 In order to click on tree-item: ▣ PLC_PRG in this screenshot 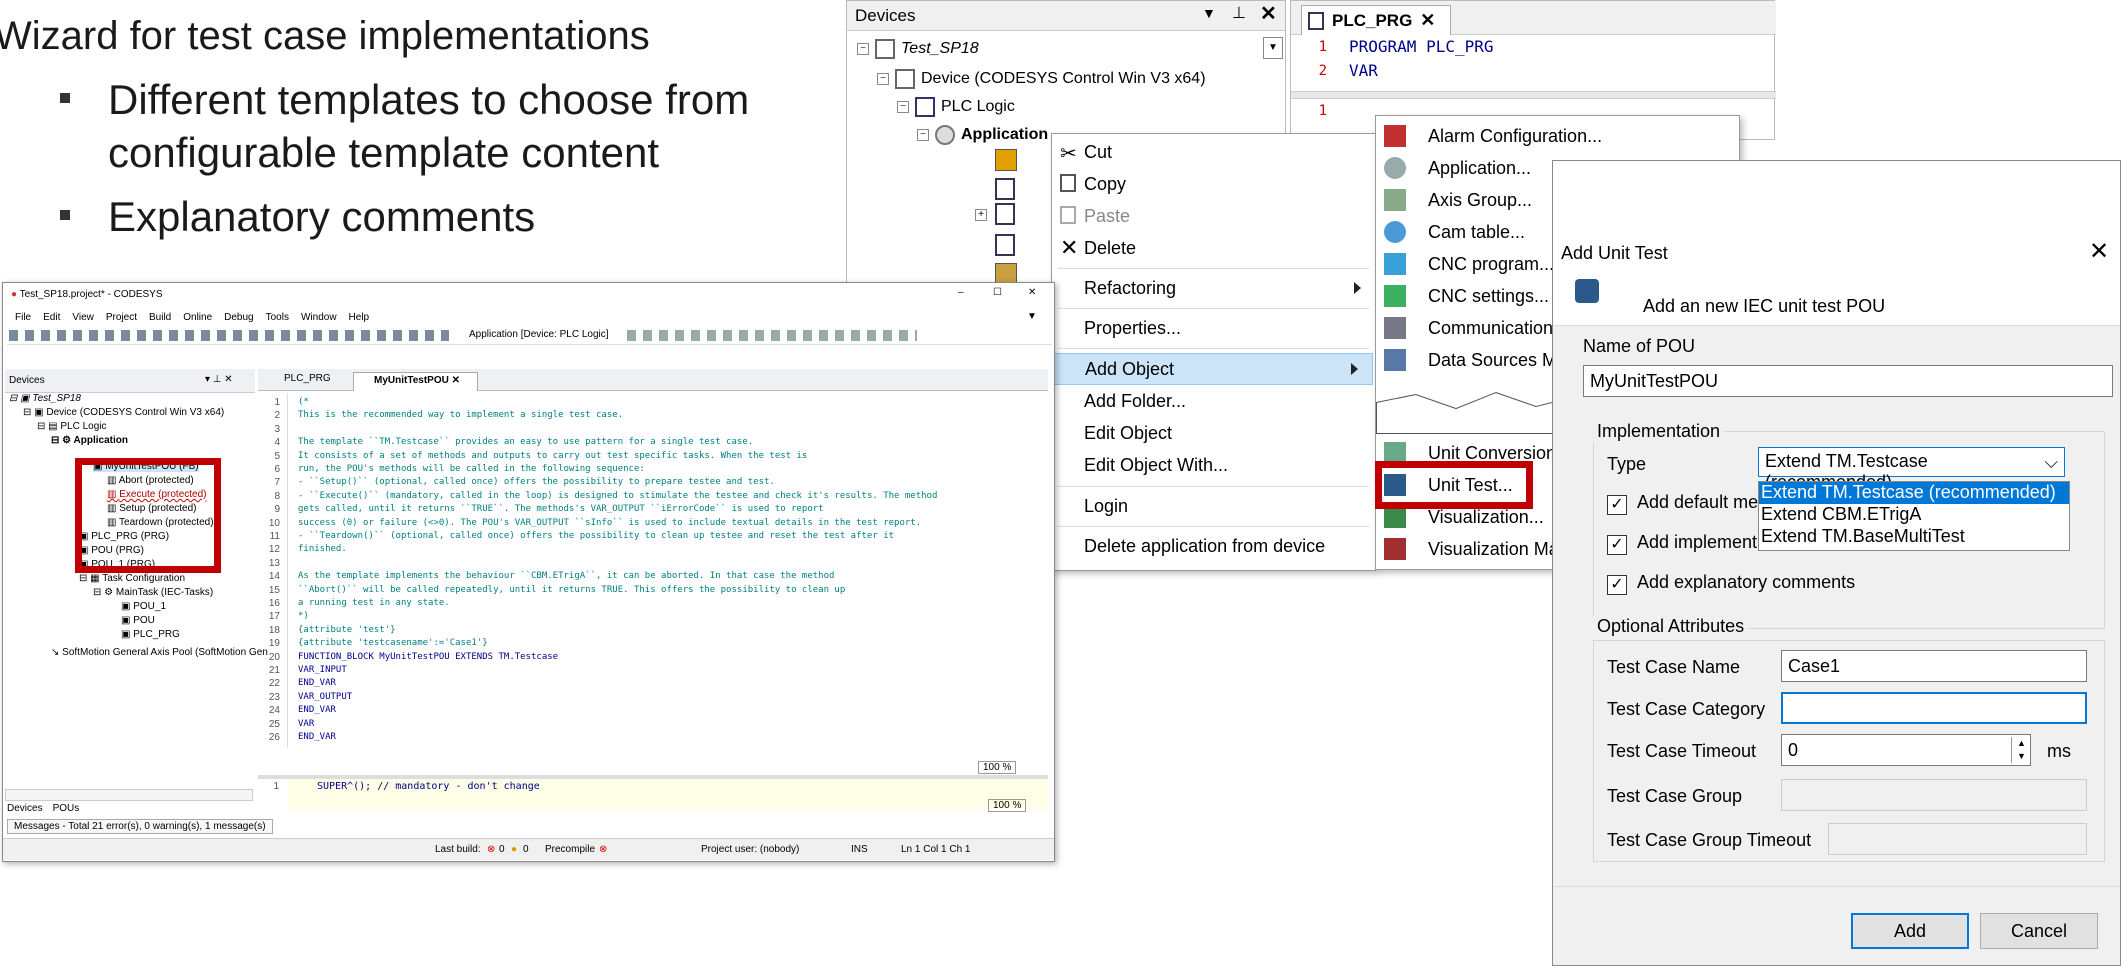, I will do `click(150, 634)`.